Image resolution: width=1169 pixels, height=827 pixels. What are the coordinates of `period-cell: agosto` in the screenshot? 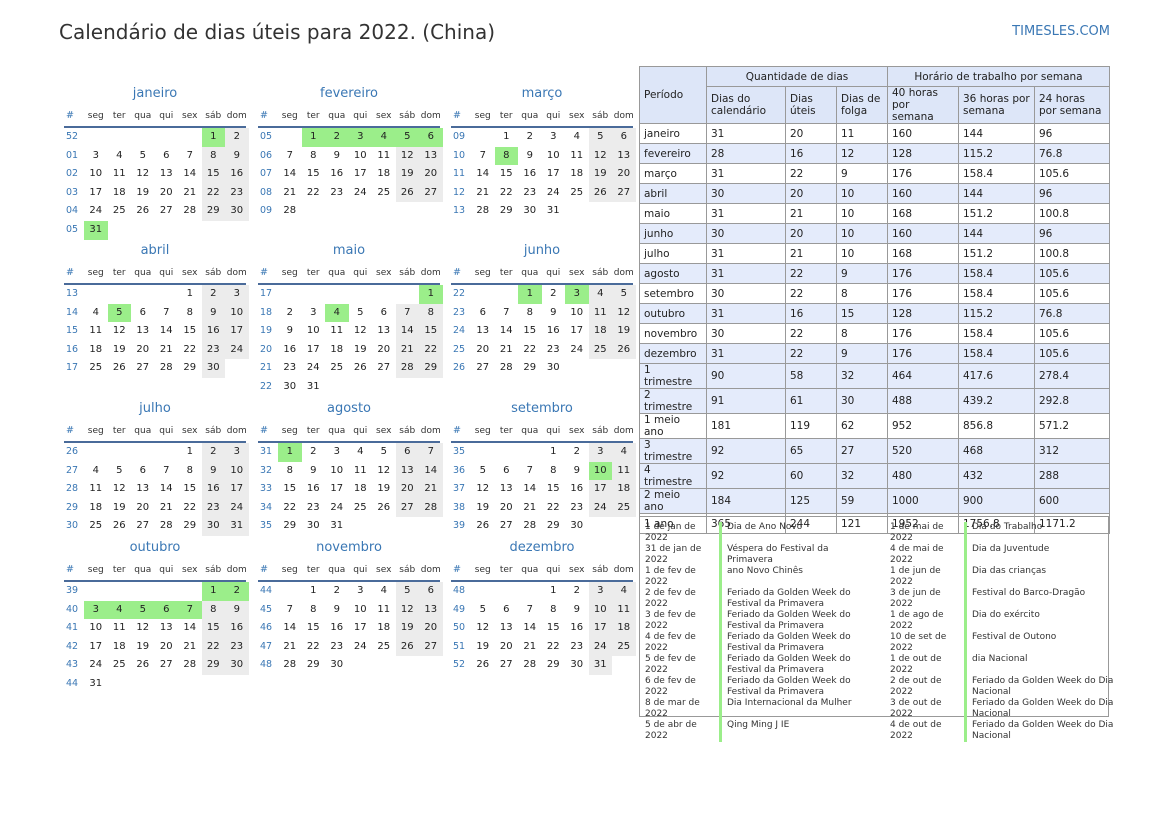 It's located at (673, 273).